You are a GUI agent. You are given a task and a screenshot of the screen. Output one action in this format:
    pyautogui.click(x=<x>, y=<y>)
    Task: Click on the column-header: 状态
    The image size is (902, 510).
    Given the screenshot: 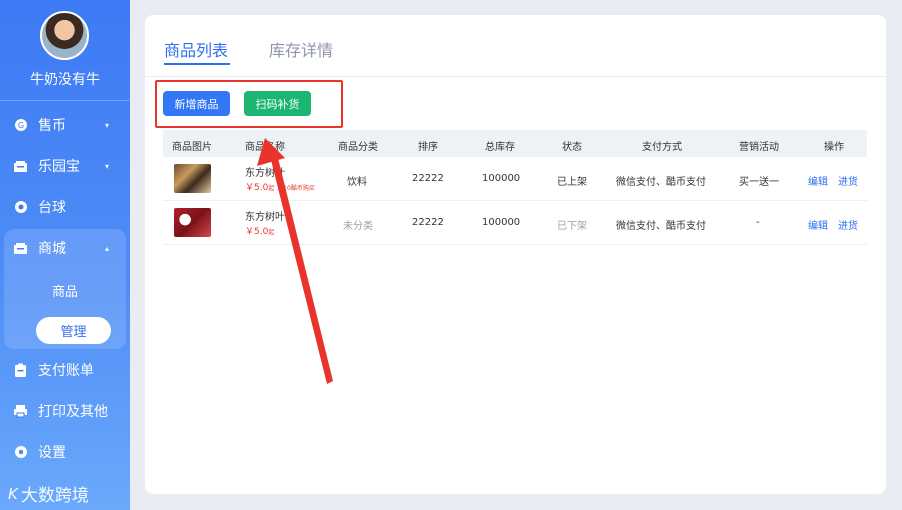 What is the action you would take?
    pyautogui.click(x=572, y=147)
    